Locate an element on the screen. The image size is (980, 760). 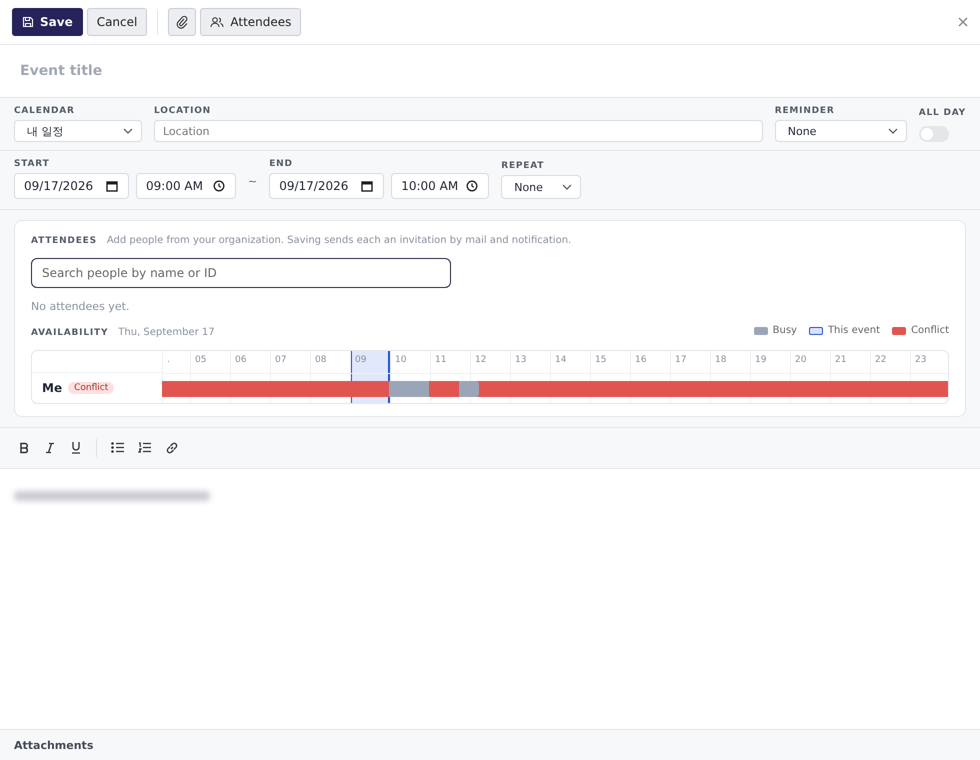
save-button: Save is located at coordinates (47, 22).